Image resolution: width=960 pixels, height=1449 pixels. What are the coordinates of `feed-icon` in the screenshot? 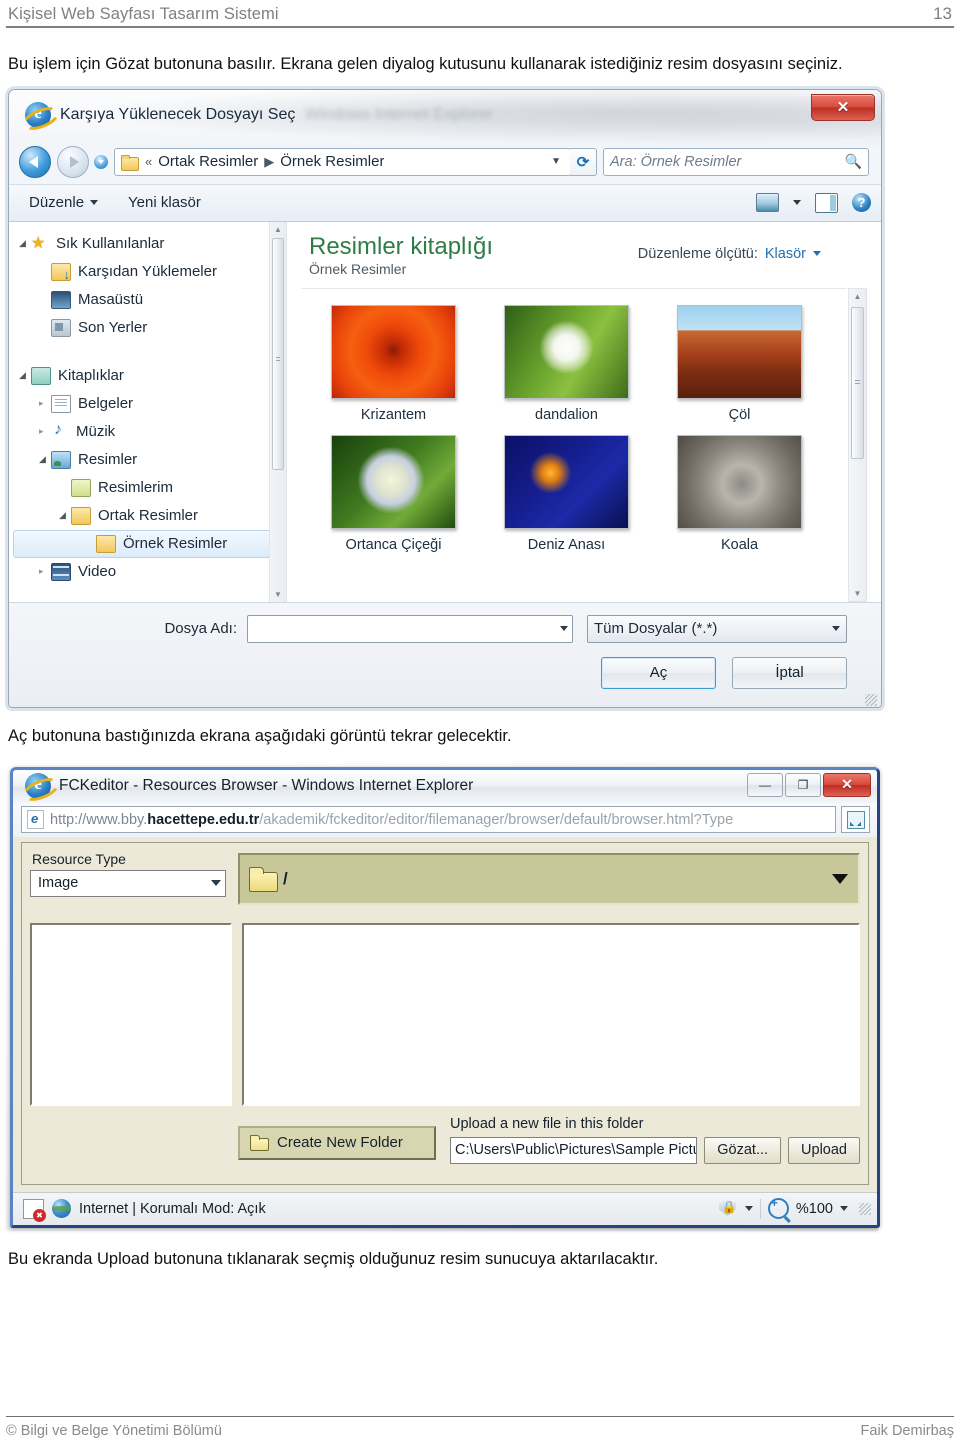 It's located at (855, 819).